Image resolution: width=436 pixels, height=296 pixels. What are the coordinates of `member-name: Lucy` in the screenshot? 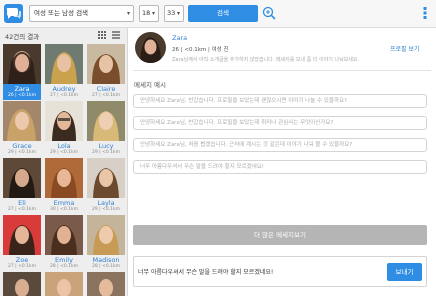 It's located at (106, 146).